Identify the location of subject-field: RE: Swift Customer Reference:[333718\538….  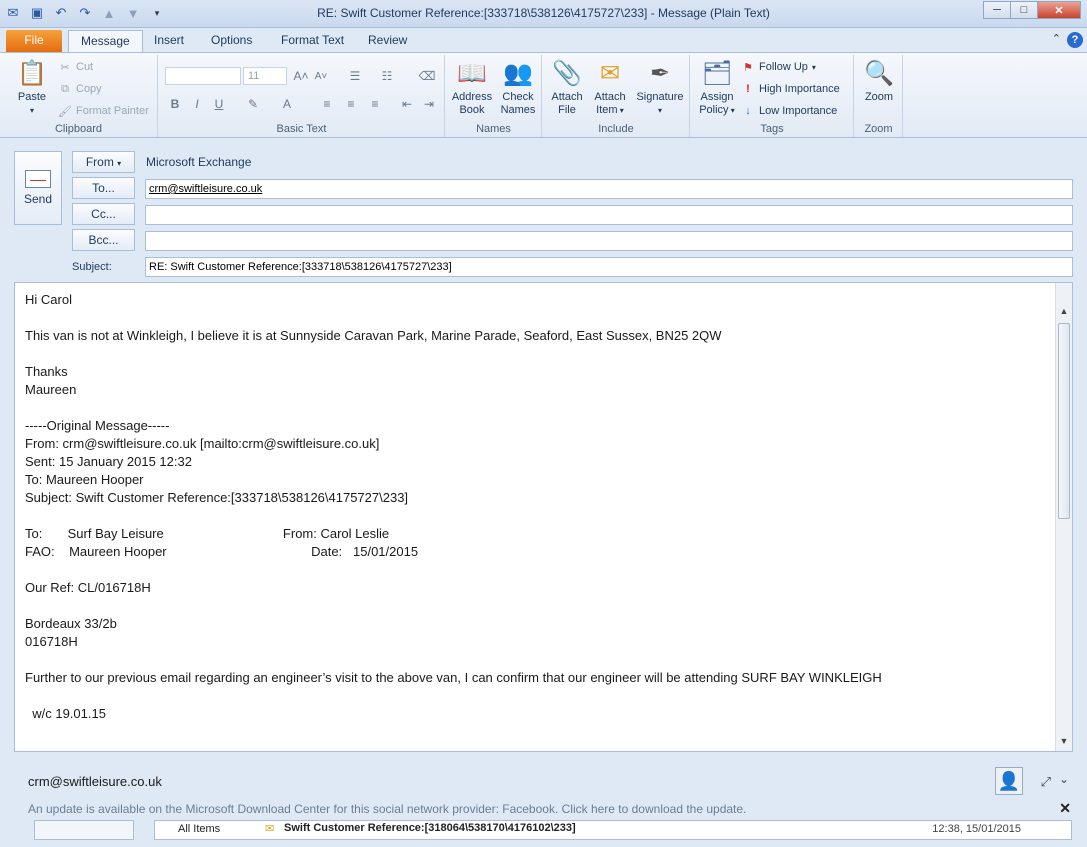
(609, 267).